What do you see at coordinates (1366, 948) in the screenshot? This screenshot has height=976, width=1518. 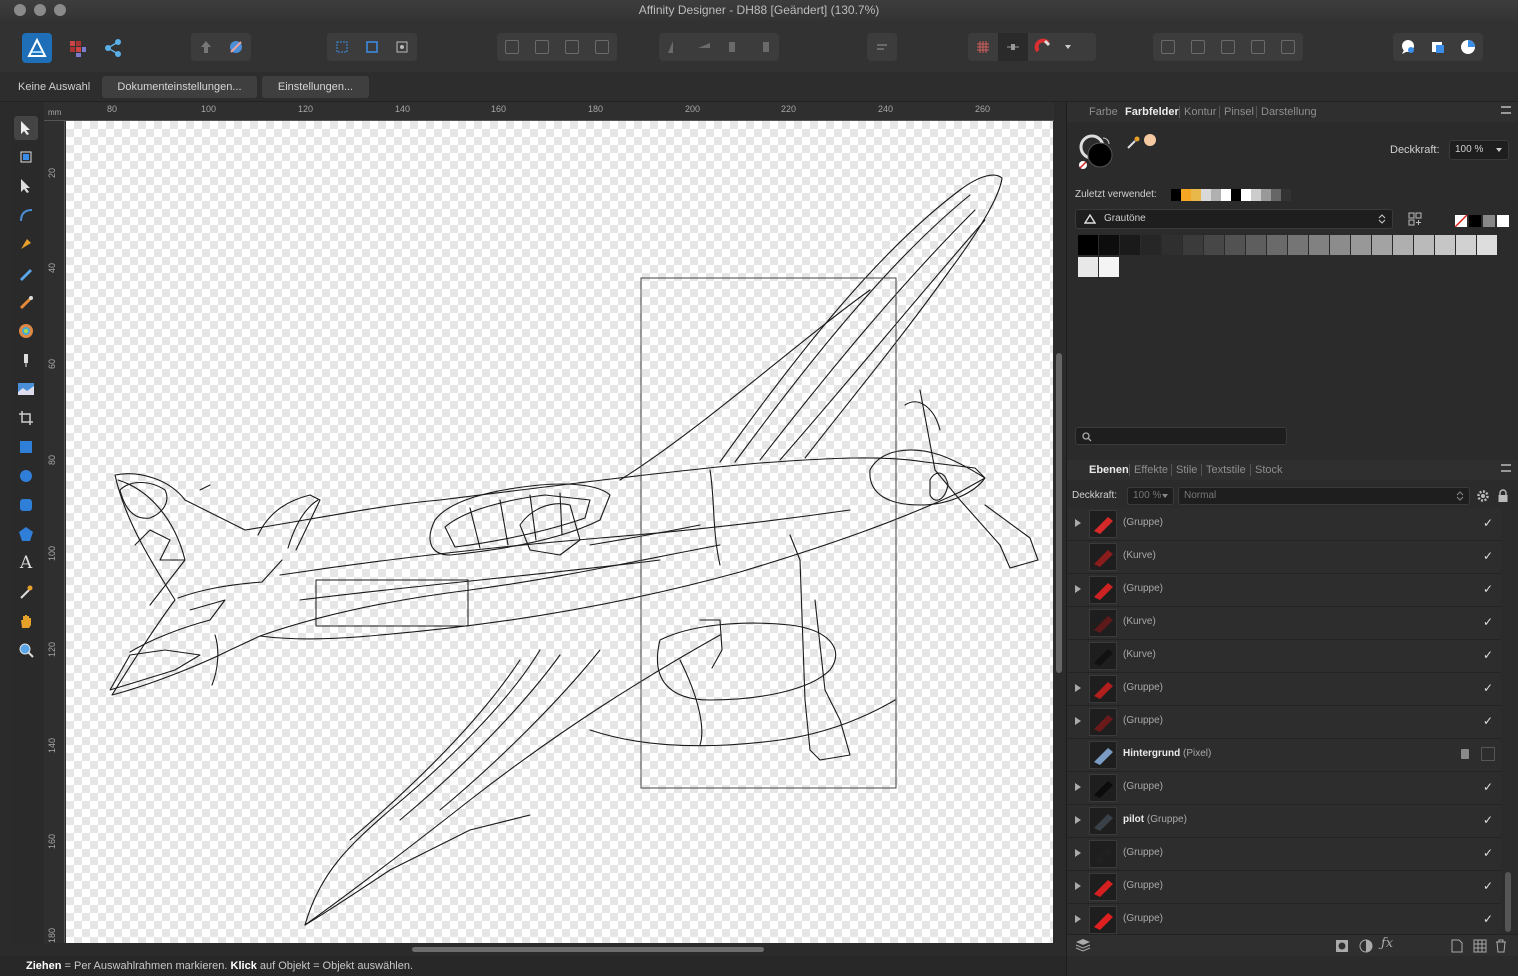 I see `adjustment-layer-button` at bounding box center [1366, 948].